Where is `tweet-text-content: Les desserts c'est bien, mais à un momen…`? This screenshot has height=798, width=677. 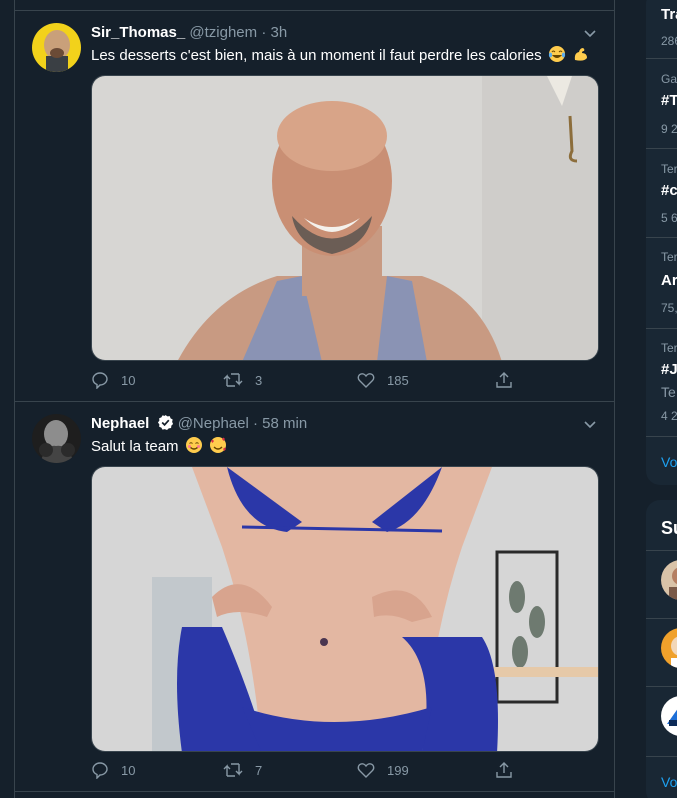 tweet-text-content: Les desserts c'est bien, mais à un momen… is located at coordinates (316, 55).